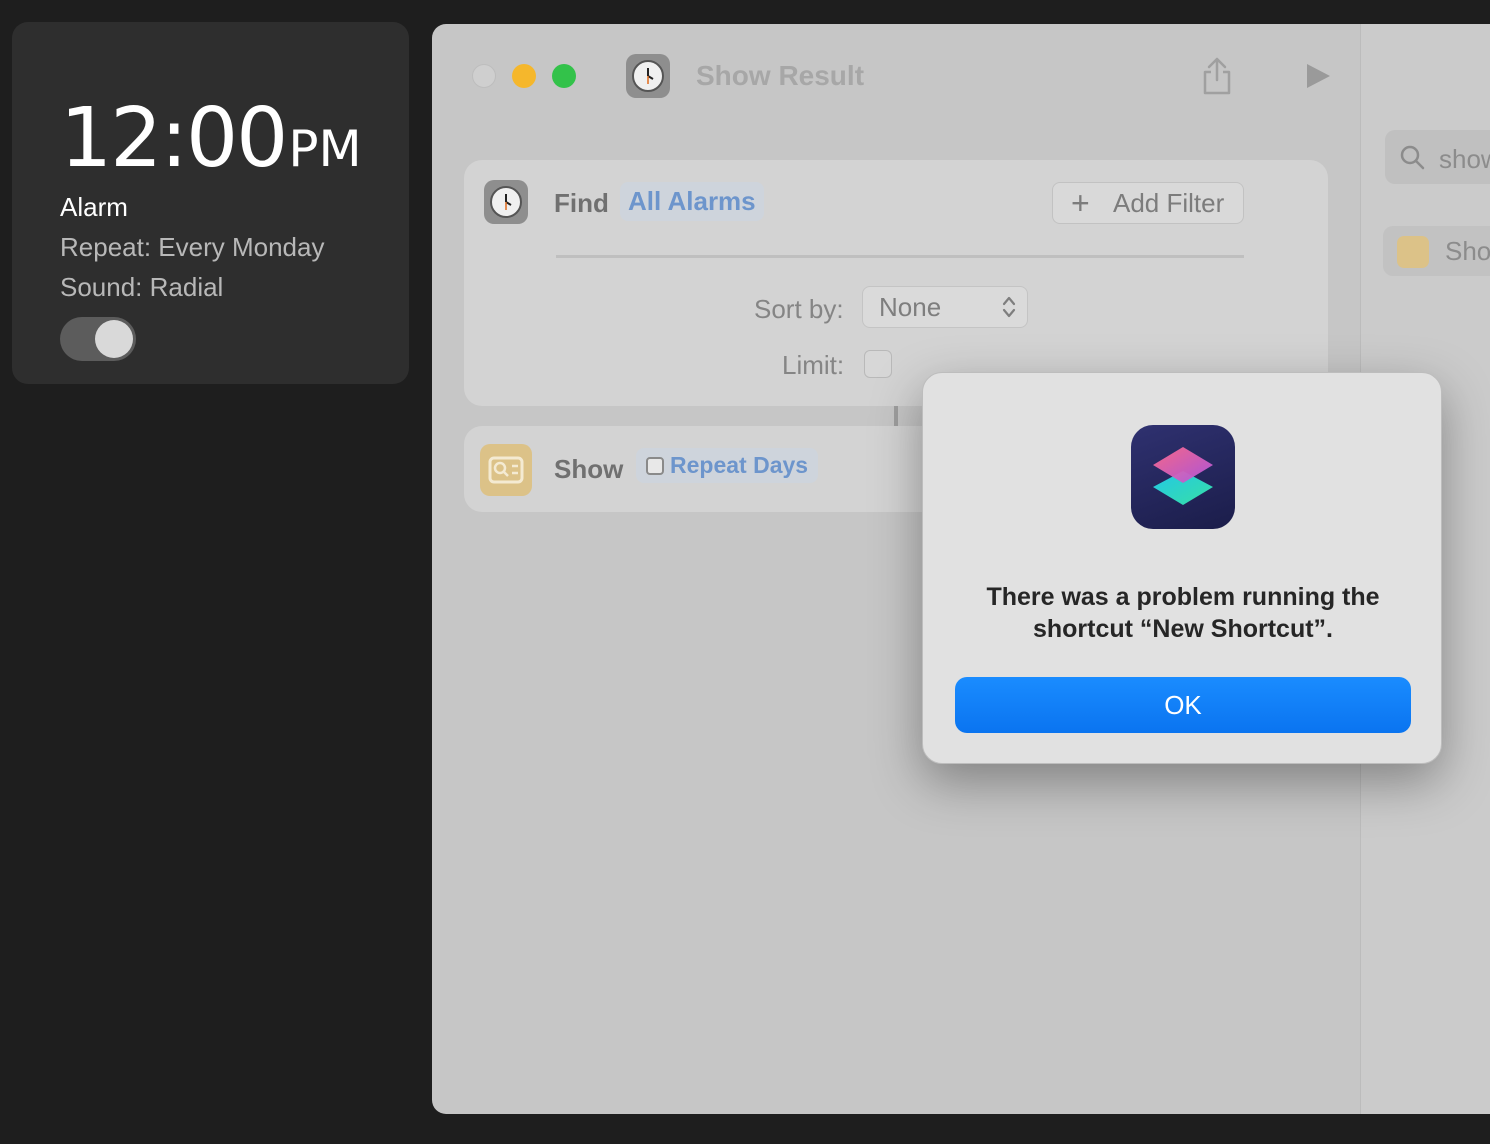 This screenshot has width=1490, height=1144. What do you see at coordinates (1412, 157) in the screenshot?
I see `search-icon` at bounding box center [1412, 157].